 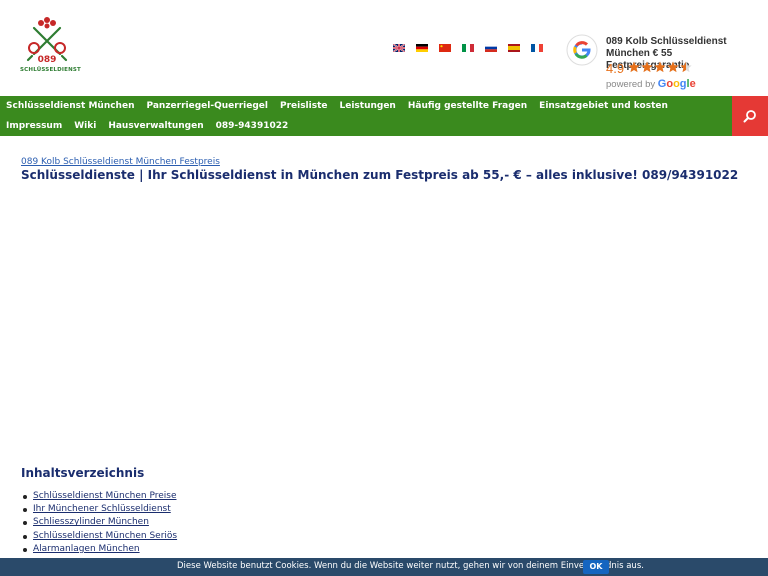 I want to click on search-button, so click(x=750, y=116).